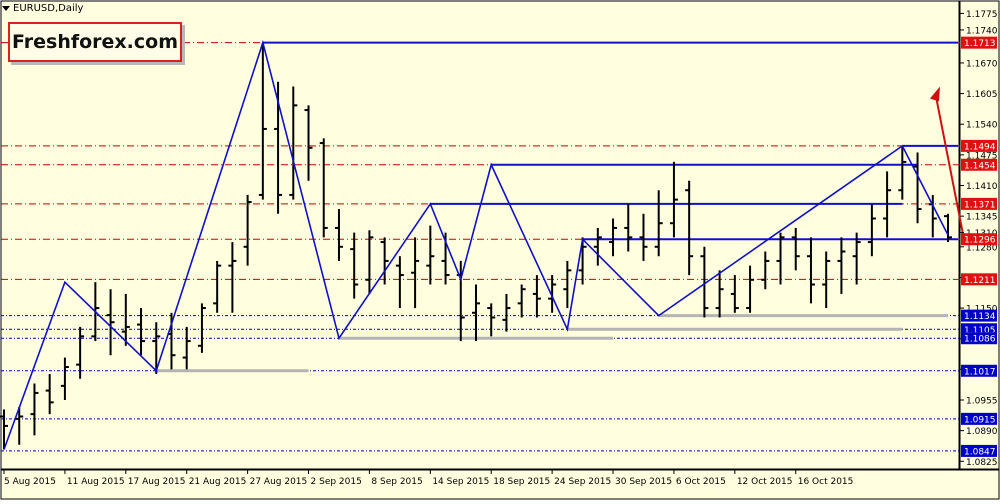 The width and height of the screenshot is (1000, 504). I want to click on price-level-tag: 1.1296, so click(979, 239).